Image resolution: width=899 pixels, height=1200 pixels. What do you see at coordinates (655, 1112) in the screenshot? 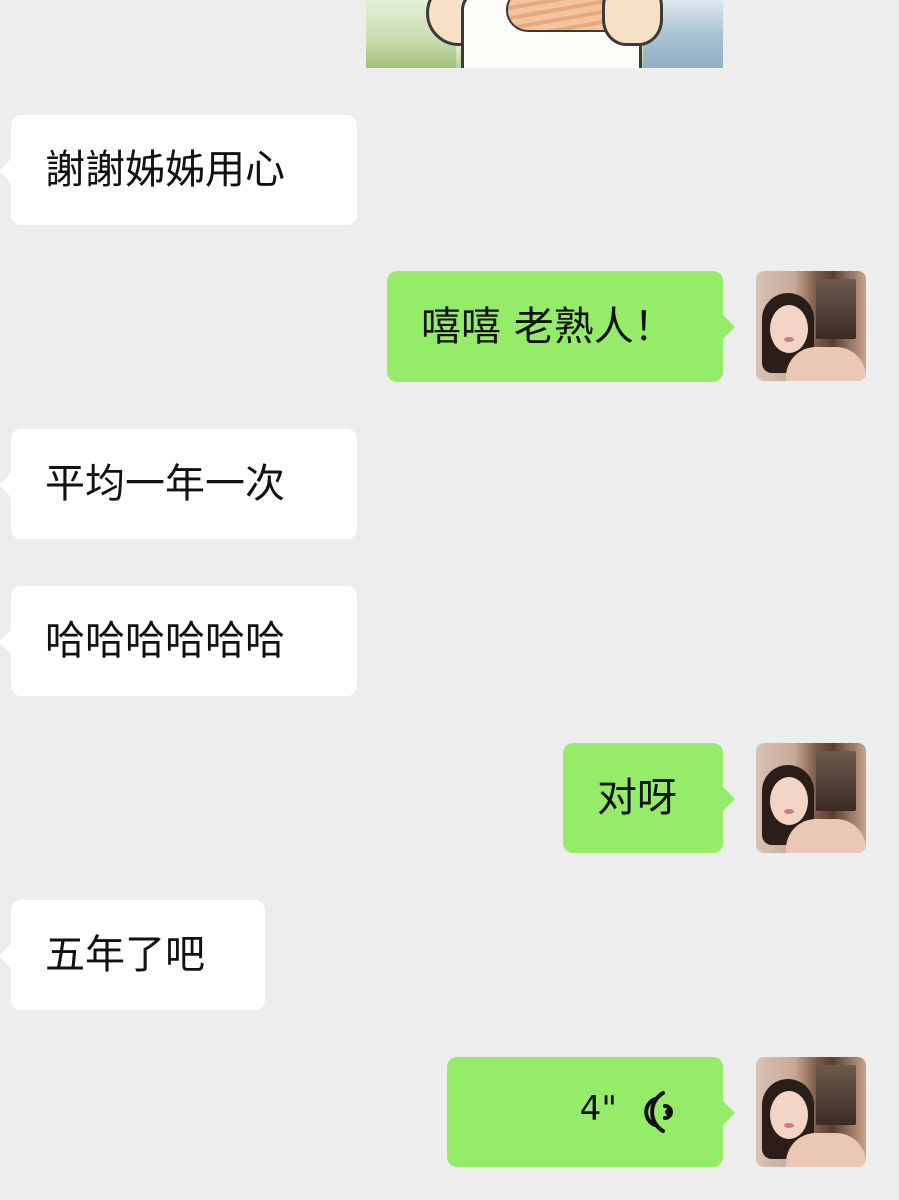
I see `voice-wave-icon` at bounding box center [655, 1112].